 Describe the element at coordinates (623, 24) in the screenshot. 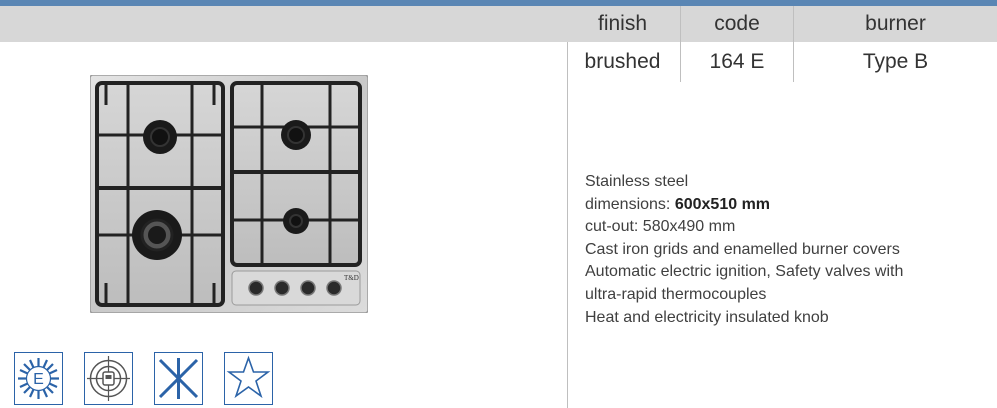

I see `spec-header-finish: finish` at that location.